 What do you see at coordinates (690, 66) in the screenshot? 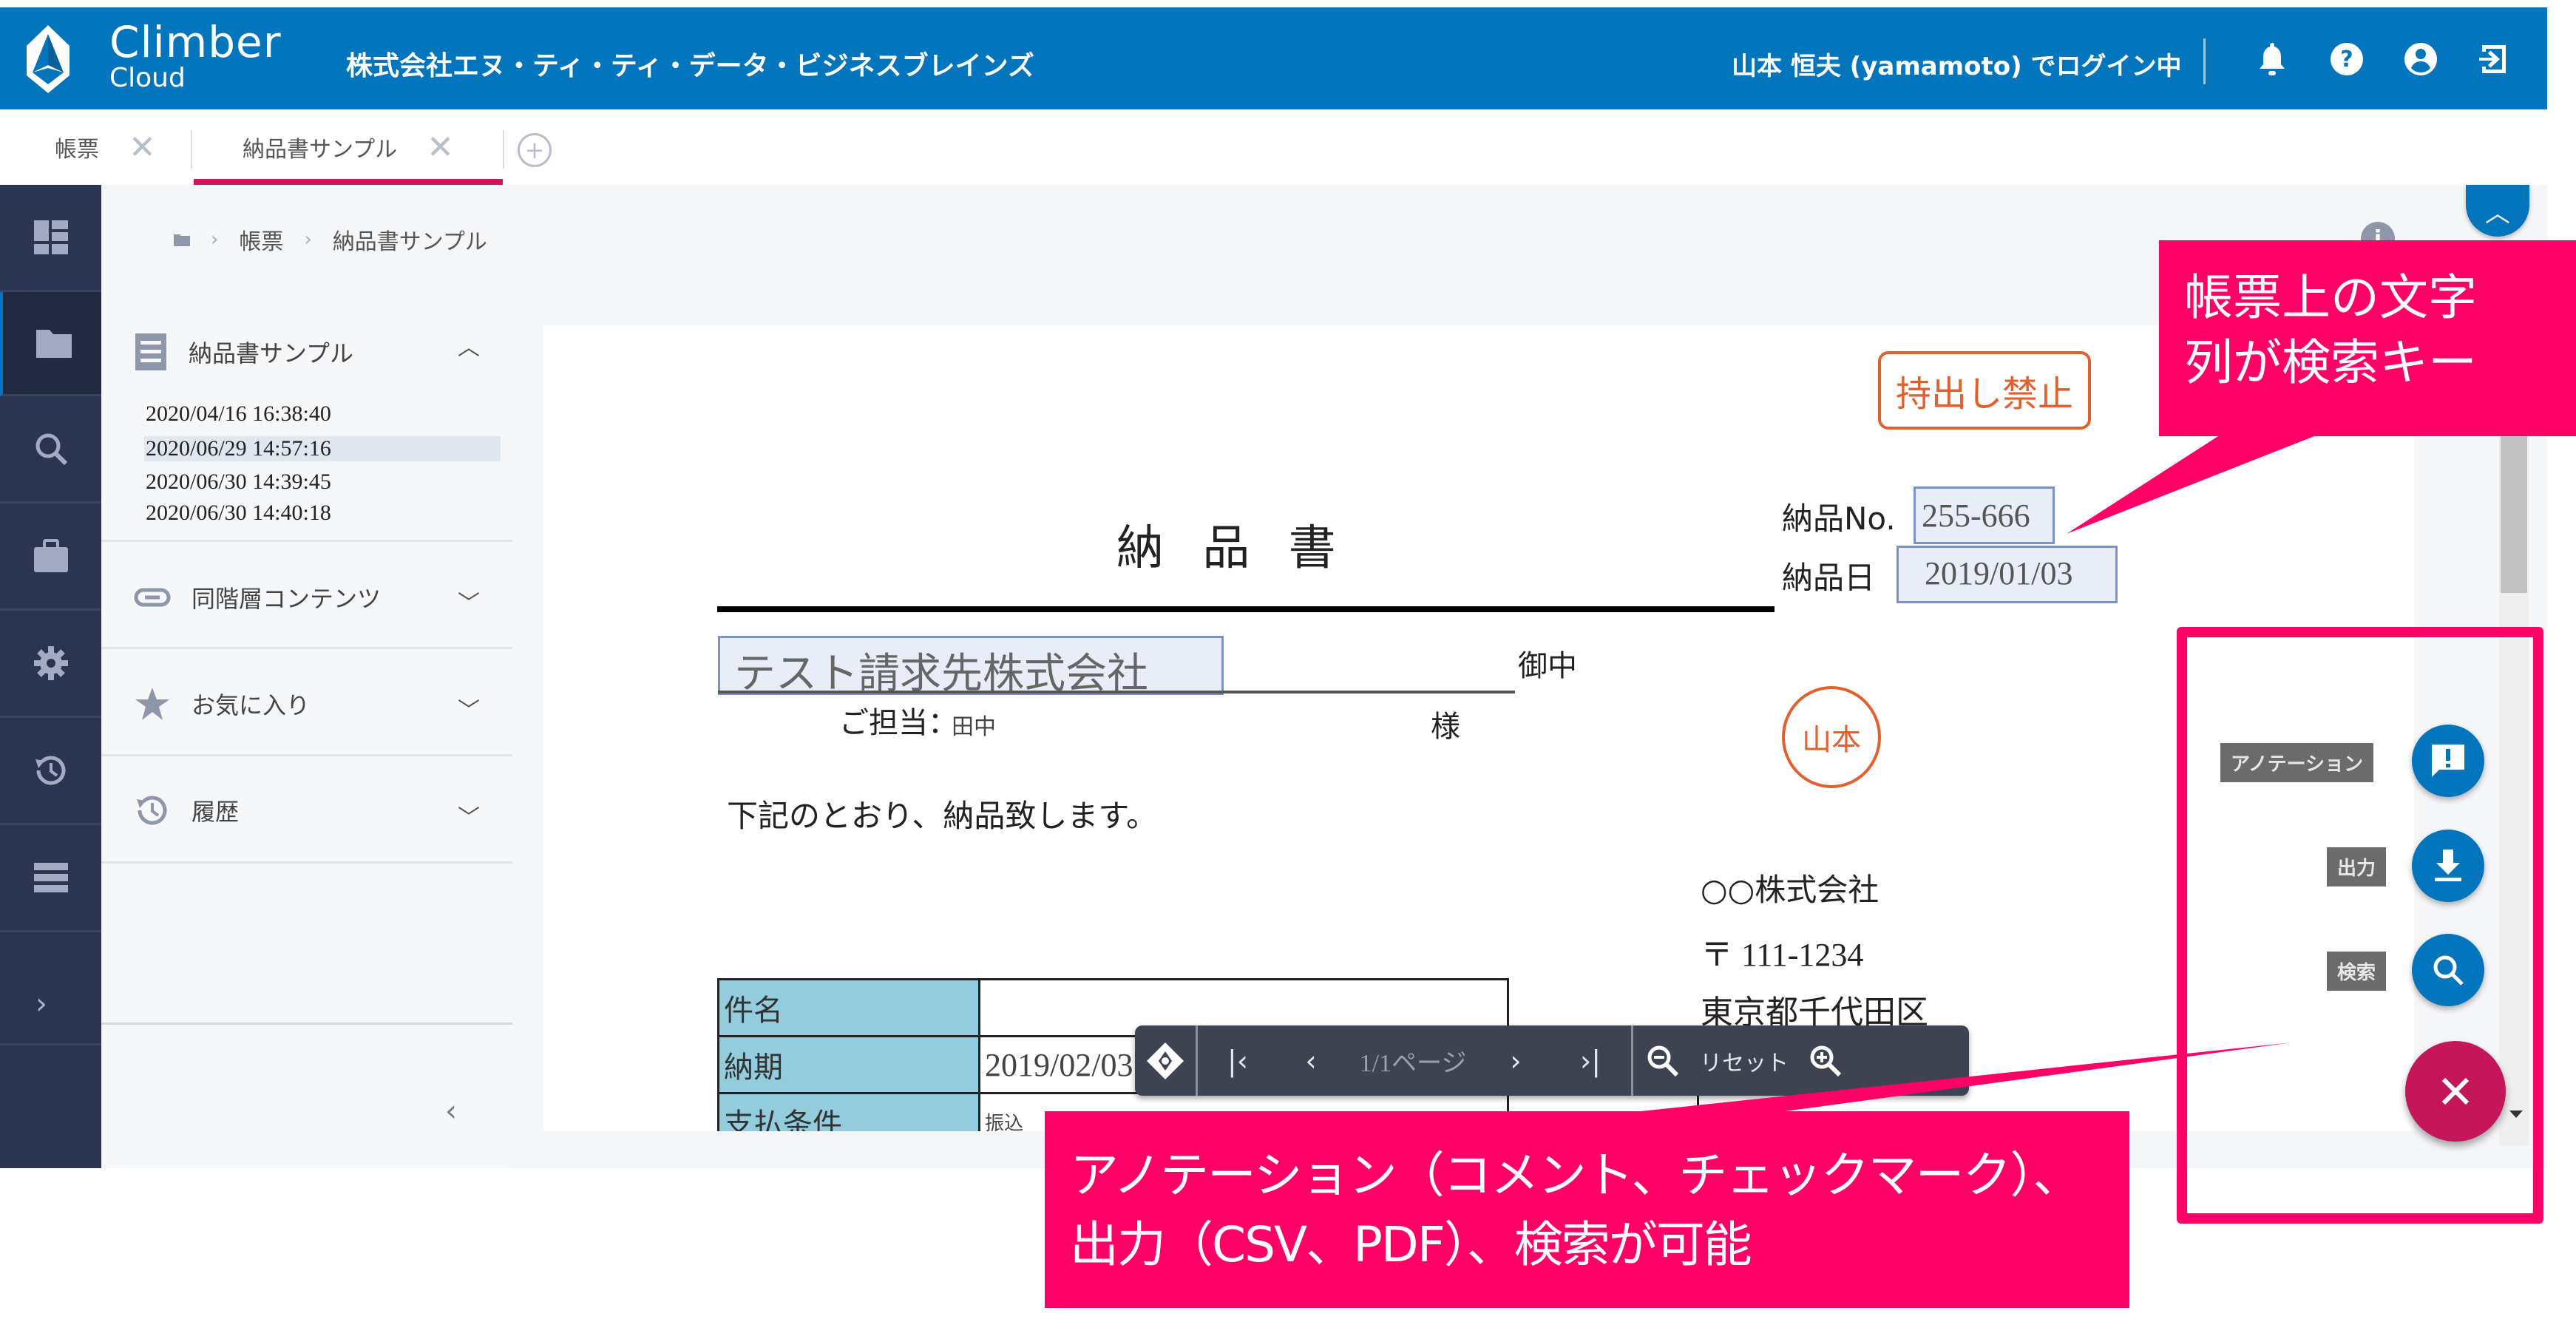
I see `company-name: 株式会社エヌ・ティ・ティ・データ・ビジネスブレインズ` at bounding box center [690, 66].